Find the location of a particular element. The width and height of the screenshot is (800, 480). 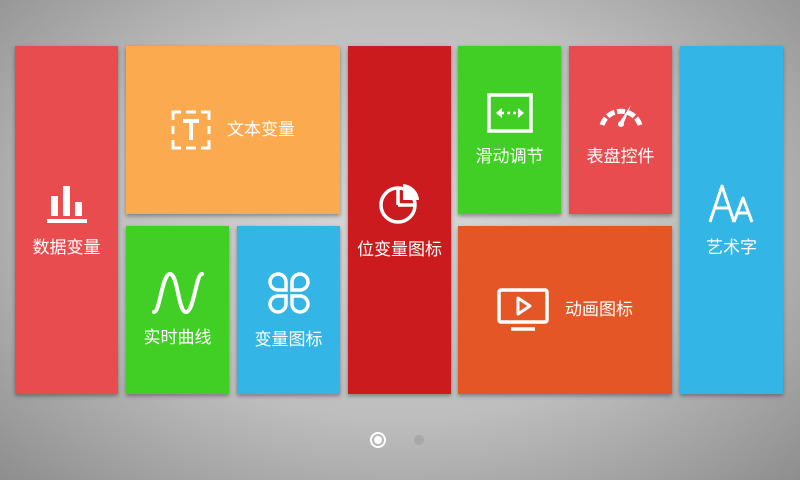

slider-arrows-icon is located at coordinates (509, 113).